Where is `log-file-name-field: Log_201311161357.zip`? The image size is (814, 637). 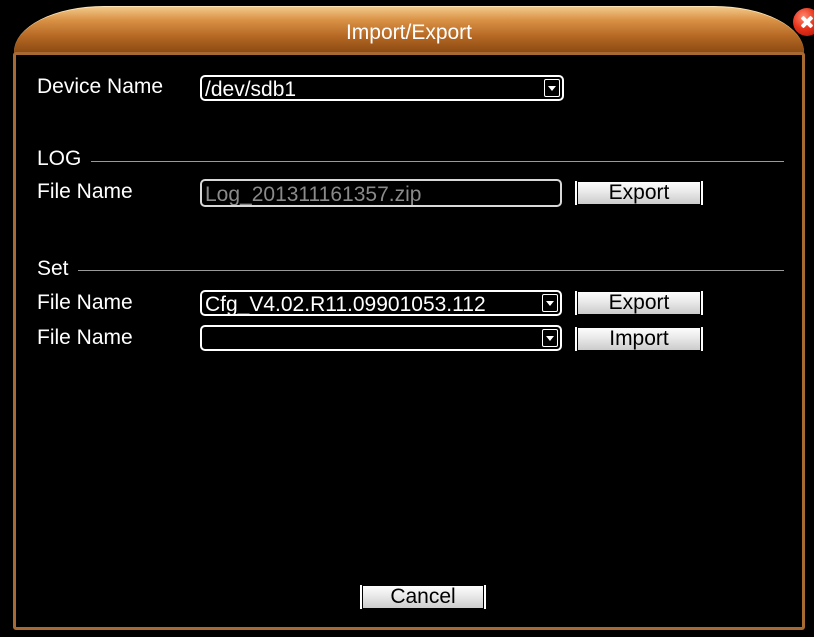
log-file-name-field: Log_201311161357.zip is located at coordinates (381, 193).